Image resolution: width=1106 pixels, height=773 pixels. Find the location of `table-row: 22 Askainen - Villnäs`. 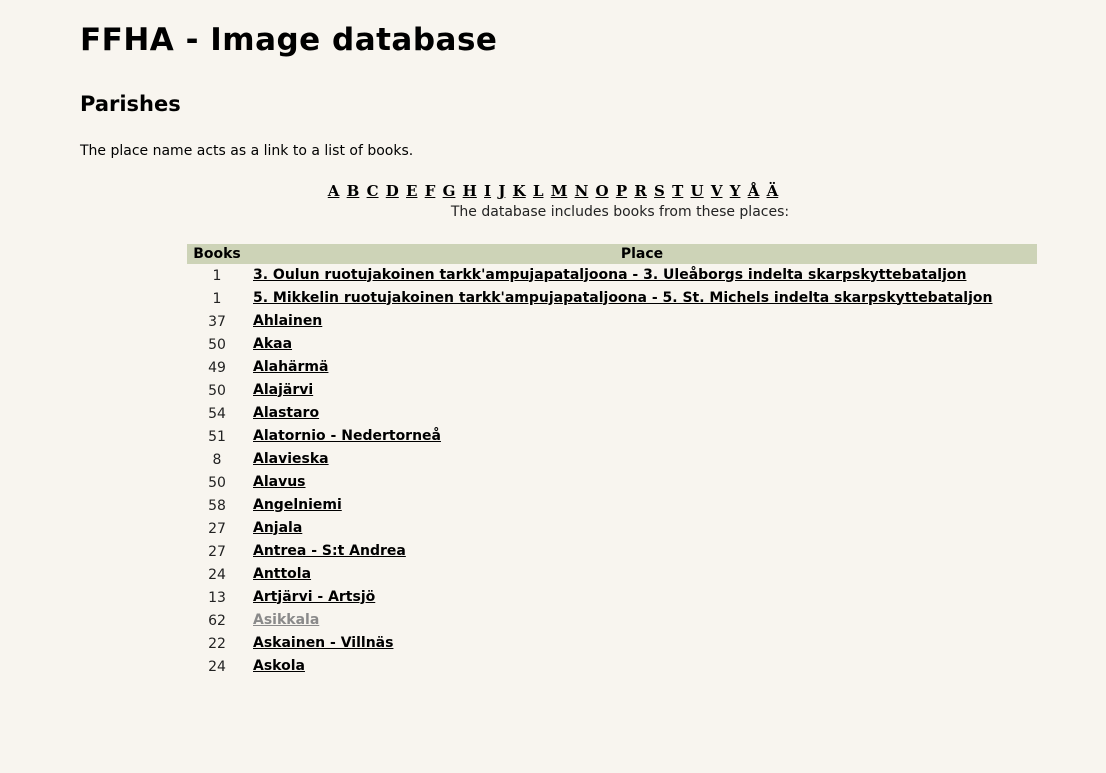

table-row: 22 Askainen - Villnäs is located at coordinates (612, 643).